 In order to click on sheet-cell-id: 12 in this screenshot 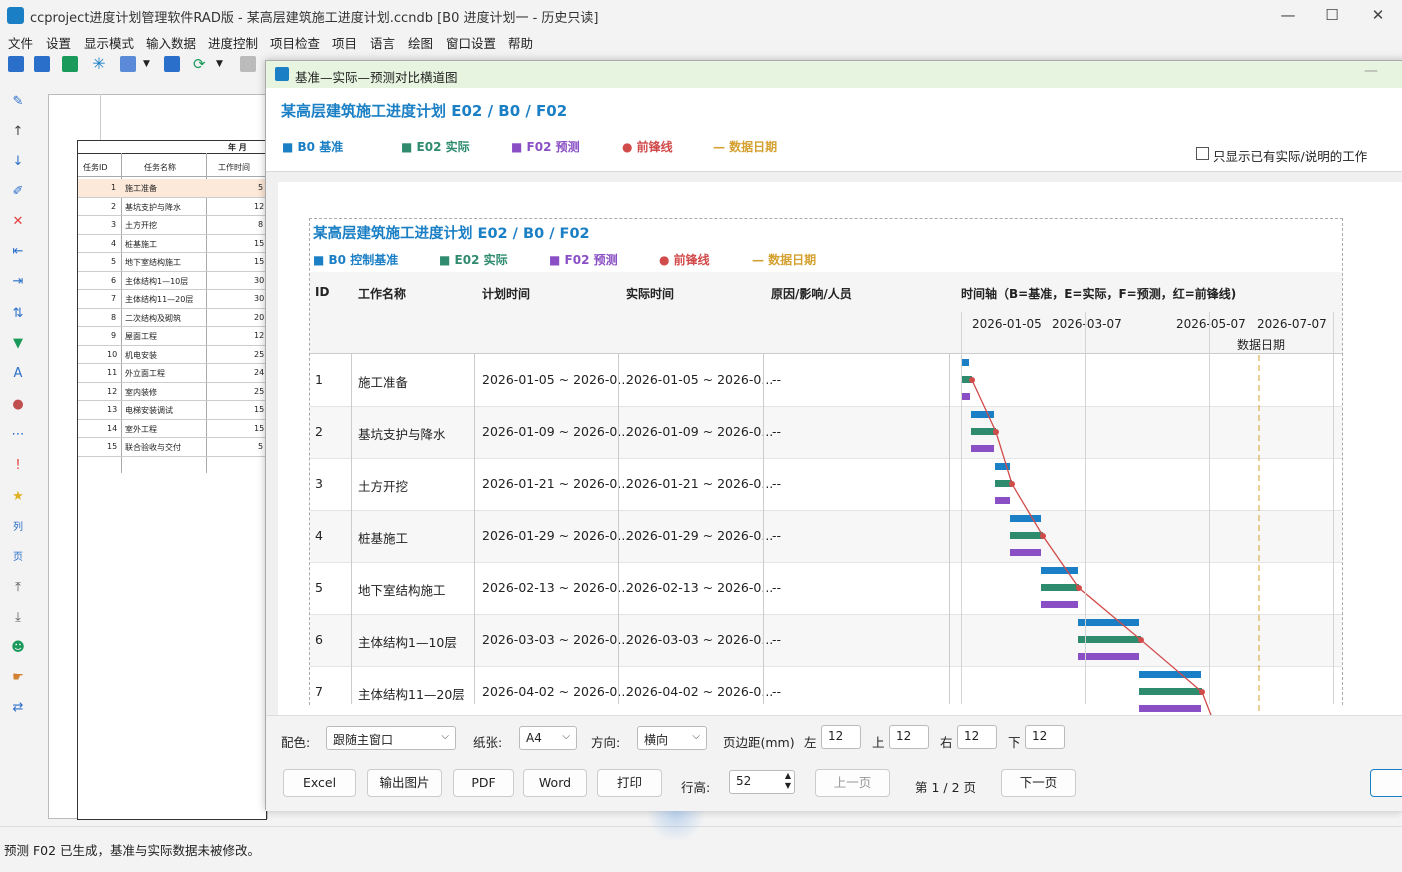, I will do `click(112, 391)`.